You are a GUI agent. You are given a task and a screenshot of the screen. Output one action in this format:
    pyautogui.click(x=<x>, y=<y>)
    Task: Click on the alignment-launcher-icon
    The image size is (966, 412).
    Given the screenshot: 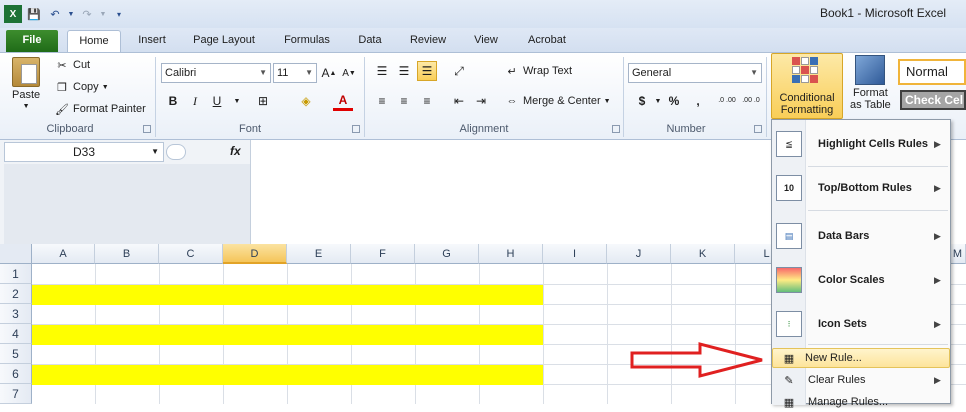 What is the action you would take?
    pyautogui.click(x=616, y=129)
    